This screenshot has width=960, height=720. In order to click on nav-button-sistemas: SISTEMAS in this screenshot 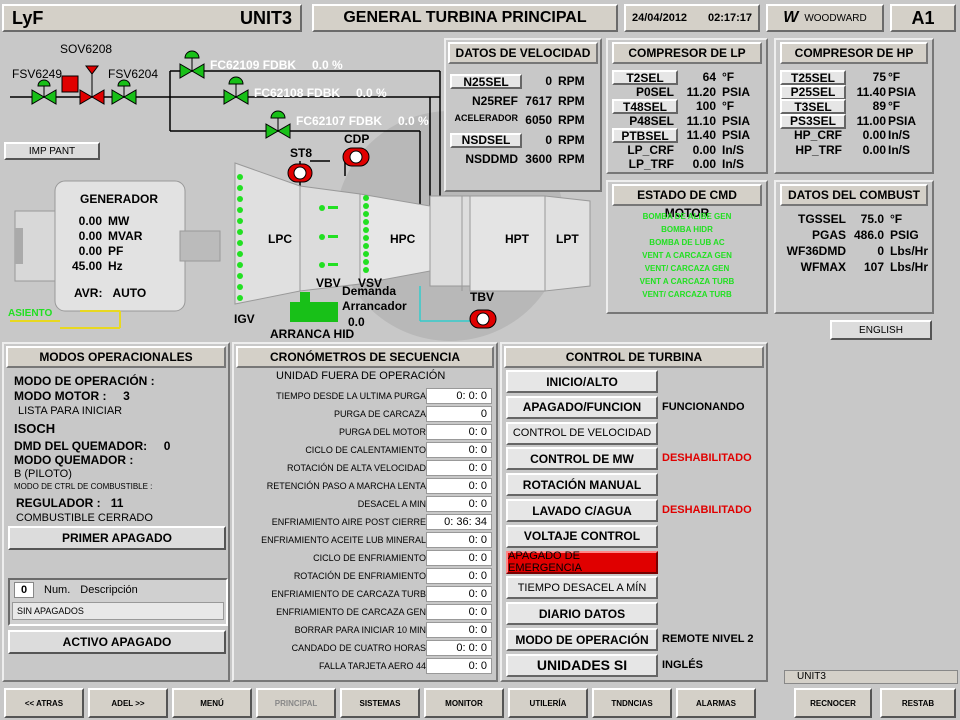, I will do `click(380, 703)`.